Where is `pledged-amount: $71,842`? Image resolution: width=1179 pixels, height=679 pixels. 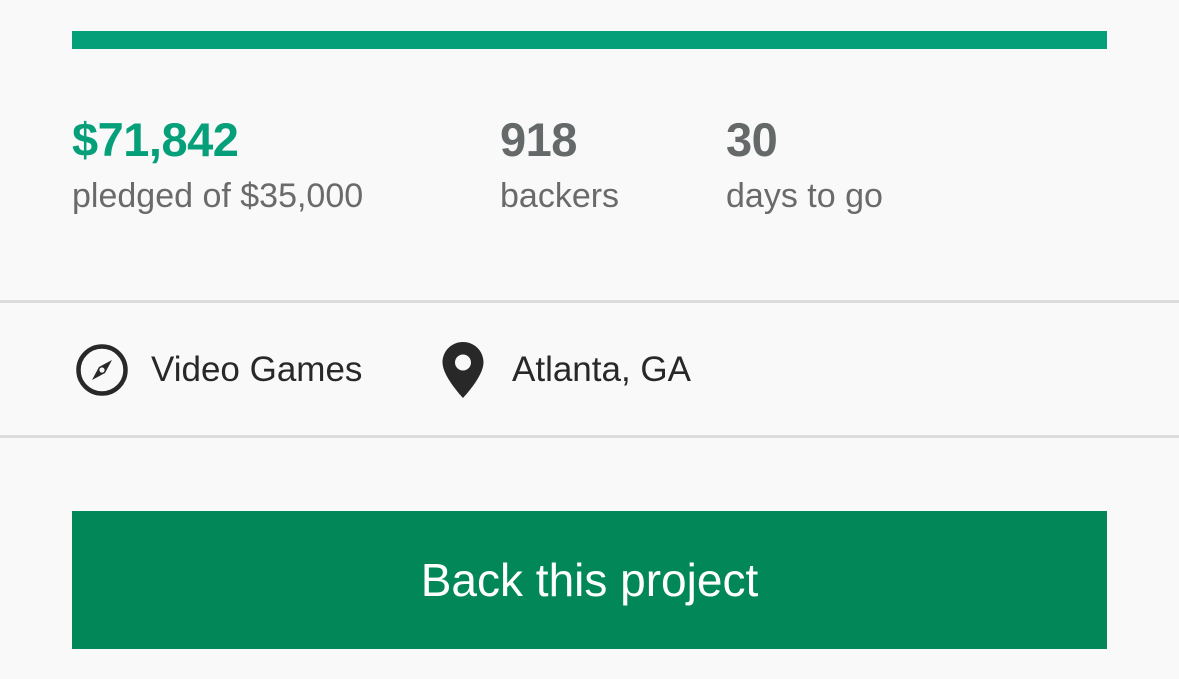
pledged-amount: $71,842 is located at coordinates (155, 139).